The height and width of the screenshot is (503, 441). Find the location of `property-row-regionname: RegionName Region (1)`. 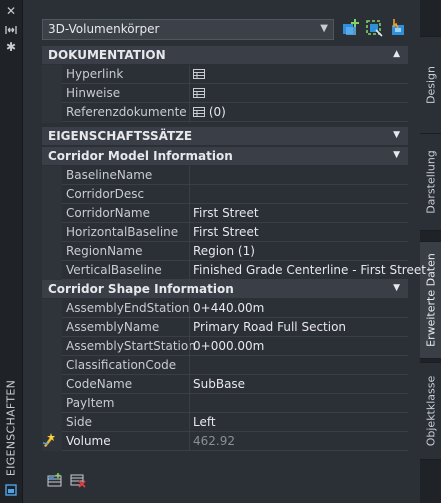

property-row-regionname: RegionName Region (1) is located at coordinates (235, 251).